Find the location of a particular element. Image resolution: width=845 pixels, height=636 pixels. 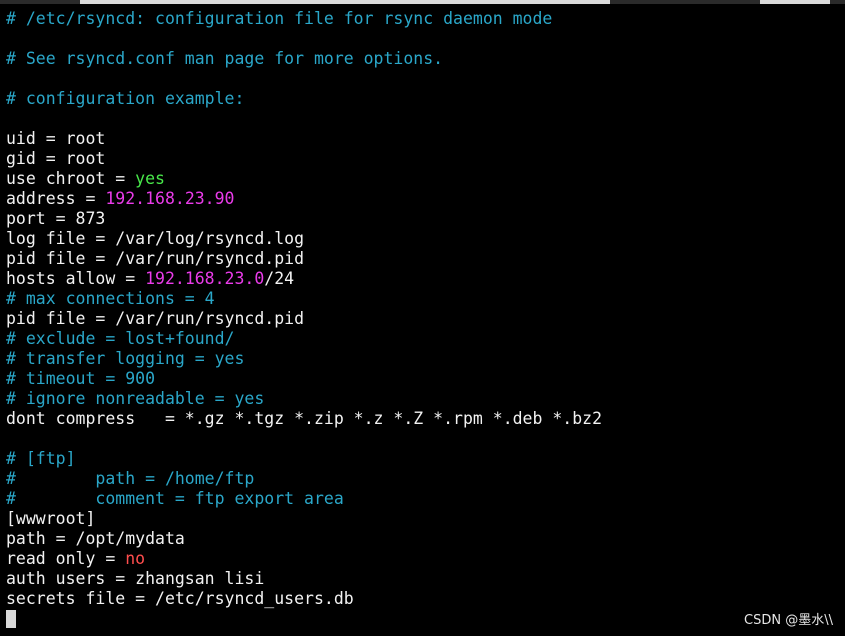

terminal-token: # configuration example: is located at coordinates (125, 98).